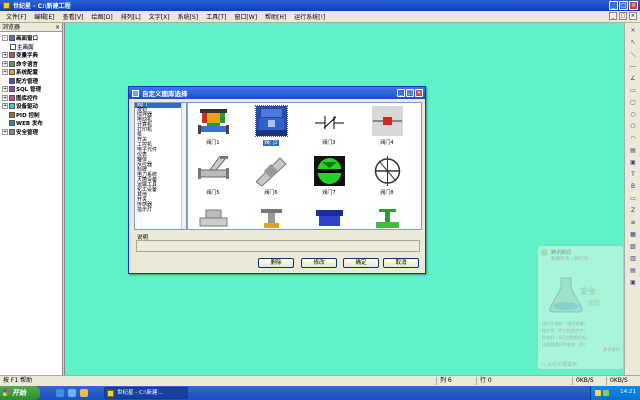 The image size is (640, 400). I want to click on news-item: 那样好（SO公需提前先）, so click(566, 338).